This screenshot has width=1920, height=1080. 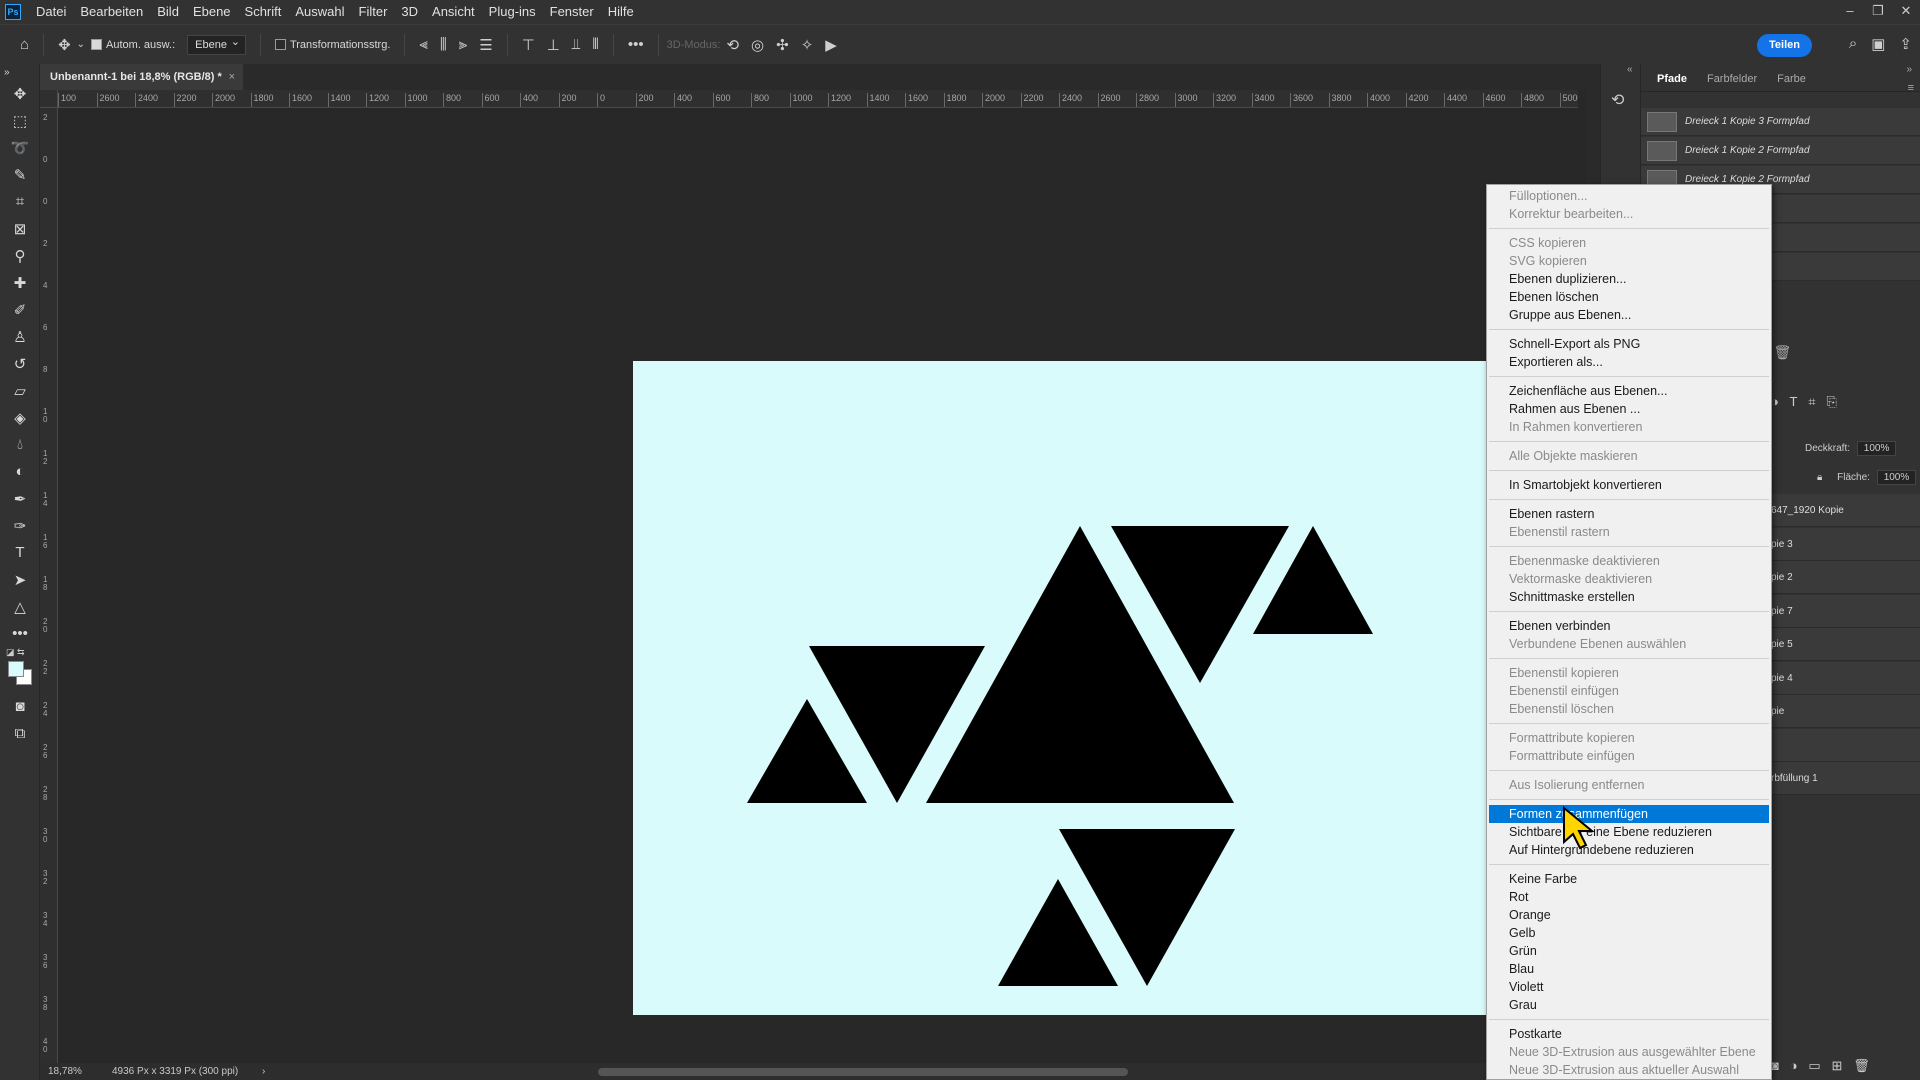 What do you see at coordinates (20, 336) in the screenshot?
I see `clone-stamp-tool-icon: ♙` at bounding box center [20, 336].